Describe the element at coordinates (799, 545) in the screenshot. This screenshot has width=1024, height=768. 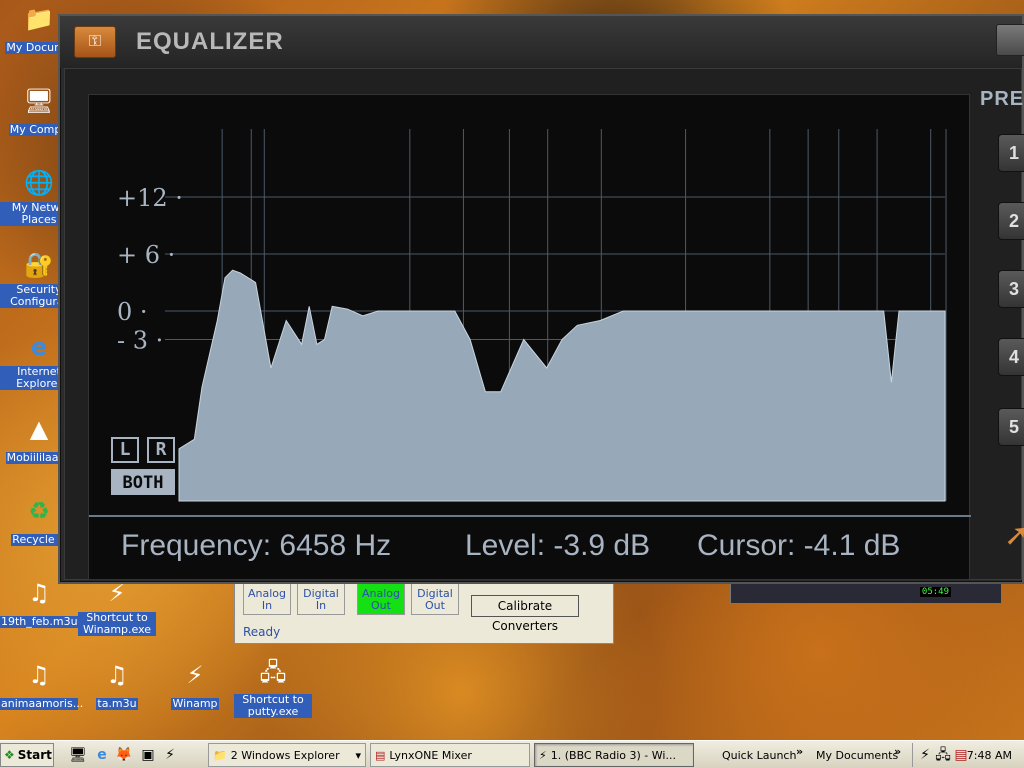
I see `cursor-readout: Cursor: -4.1 dB` at that location.